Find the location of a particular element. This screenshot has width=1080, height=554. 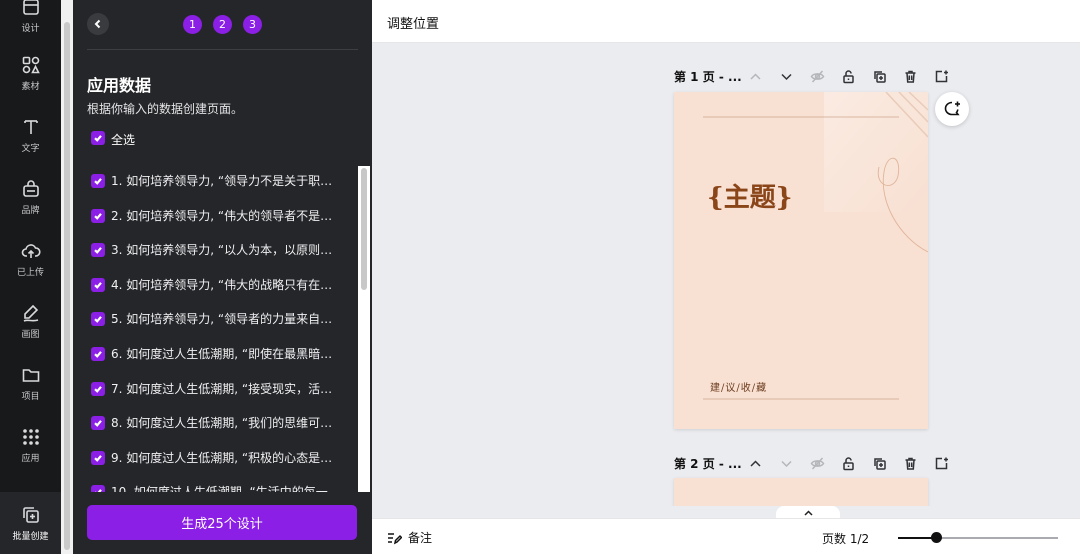

data-row: 6. 如何度过人生低潮期, “即使在最黑暗的日子里也要保持希望” is located at coordinates (216, 354).